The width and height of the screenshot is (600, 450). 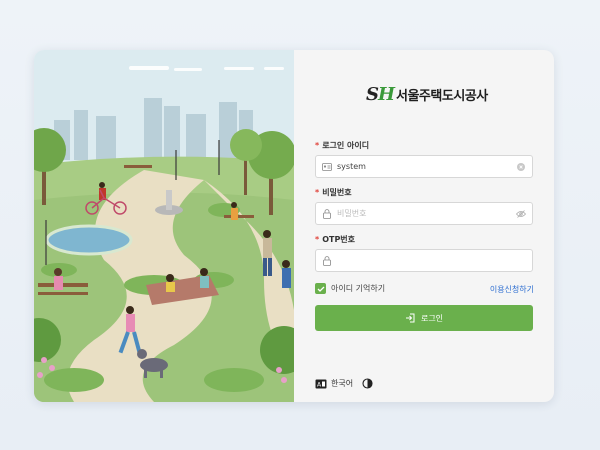 I want to click on id-input, so click(x=426, y=166).